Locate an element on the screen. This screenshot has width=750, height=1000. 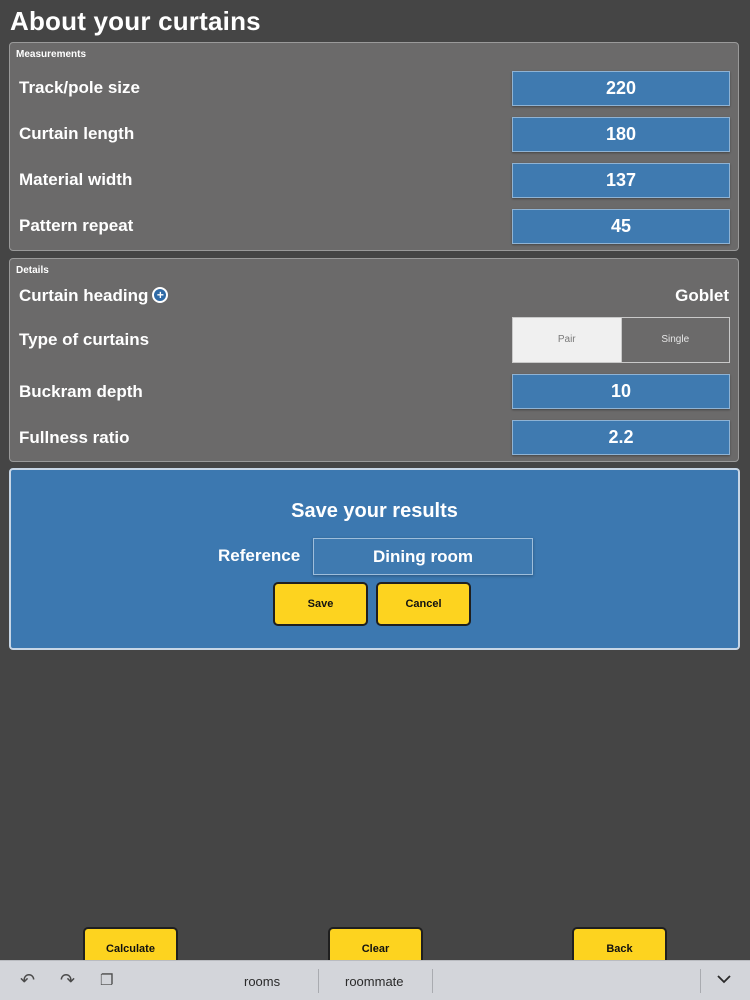
material-width-label: Material width is located at coordinates (76, 179).